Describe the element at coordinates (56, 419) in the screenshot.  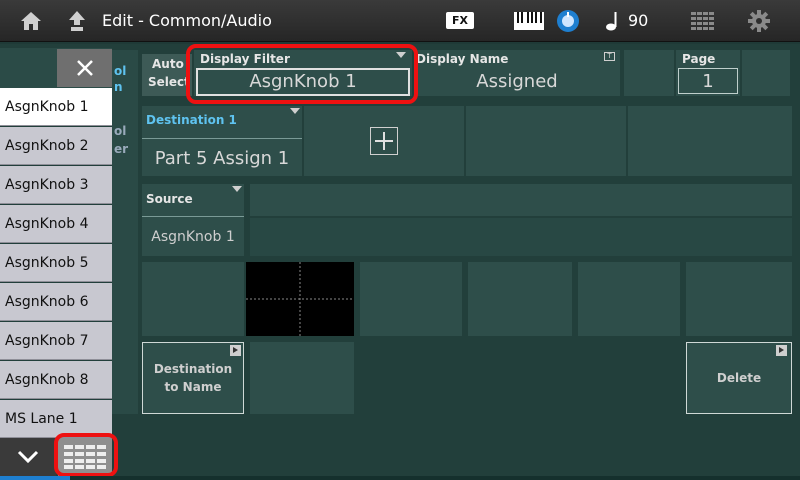
I see `list-item: MS Lane 1` at that location.